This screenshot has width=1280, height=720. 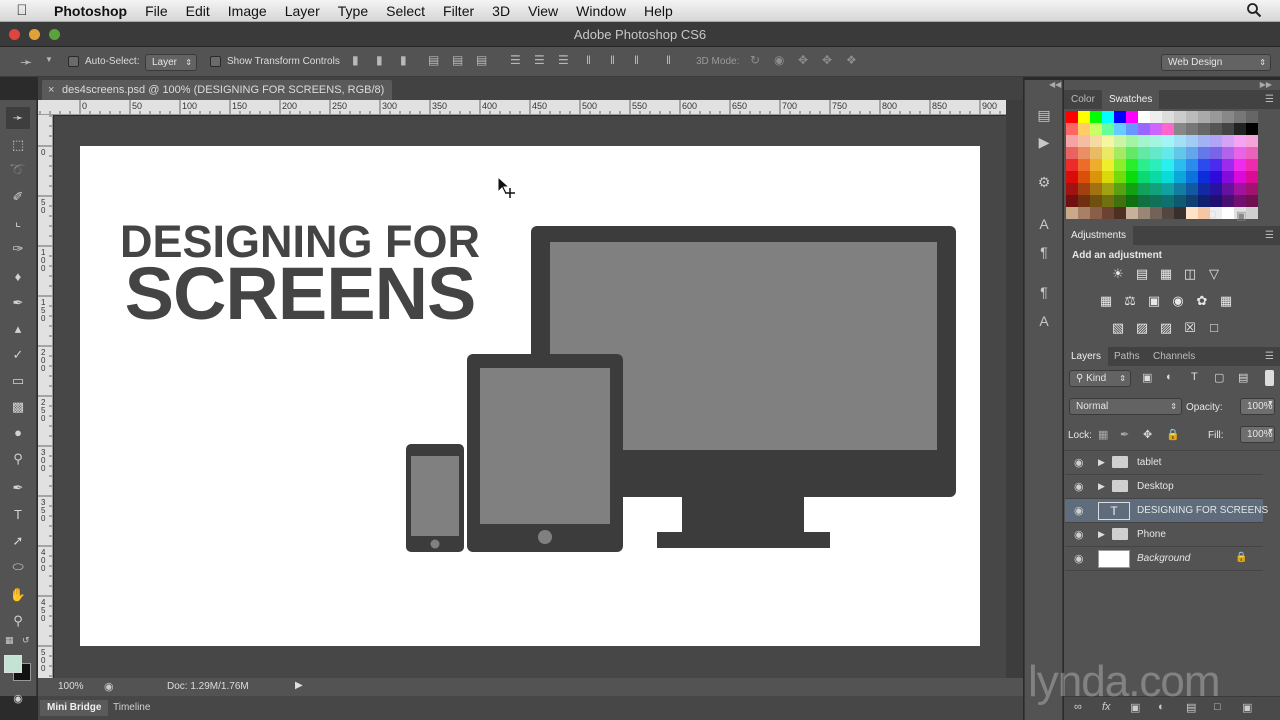 What do you see at coordinates (1169, 377) in the screenshot?
I see `filter-adjustment-icon: ◐` at bounding box center [1169, 377].